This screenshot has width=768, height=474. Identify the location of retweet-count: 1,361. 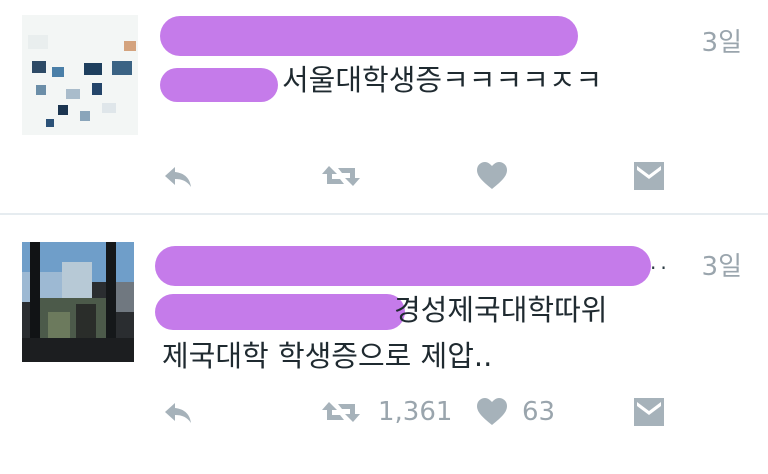
(415, 412).